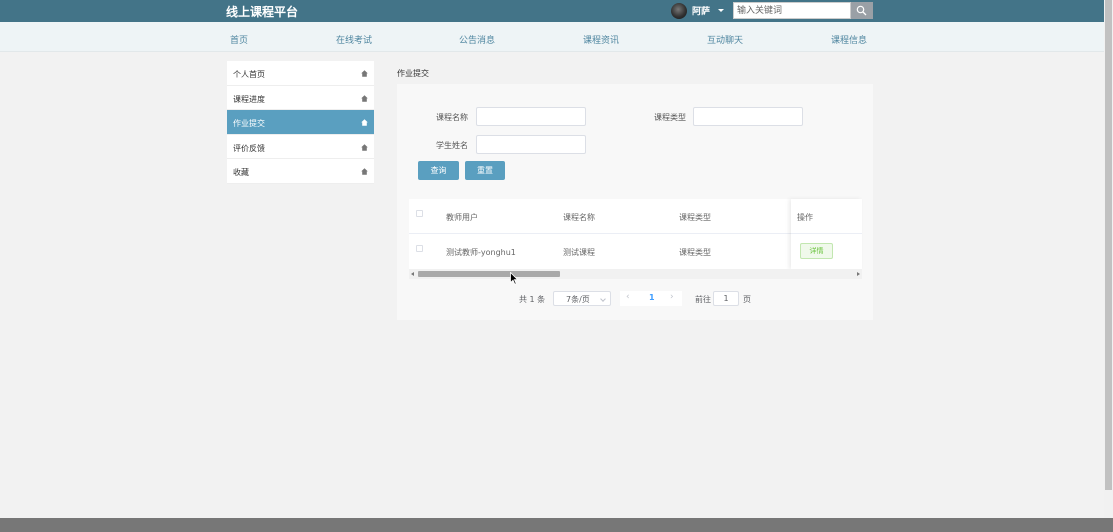  I want to click on search-button, so click(862, 10).